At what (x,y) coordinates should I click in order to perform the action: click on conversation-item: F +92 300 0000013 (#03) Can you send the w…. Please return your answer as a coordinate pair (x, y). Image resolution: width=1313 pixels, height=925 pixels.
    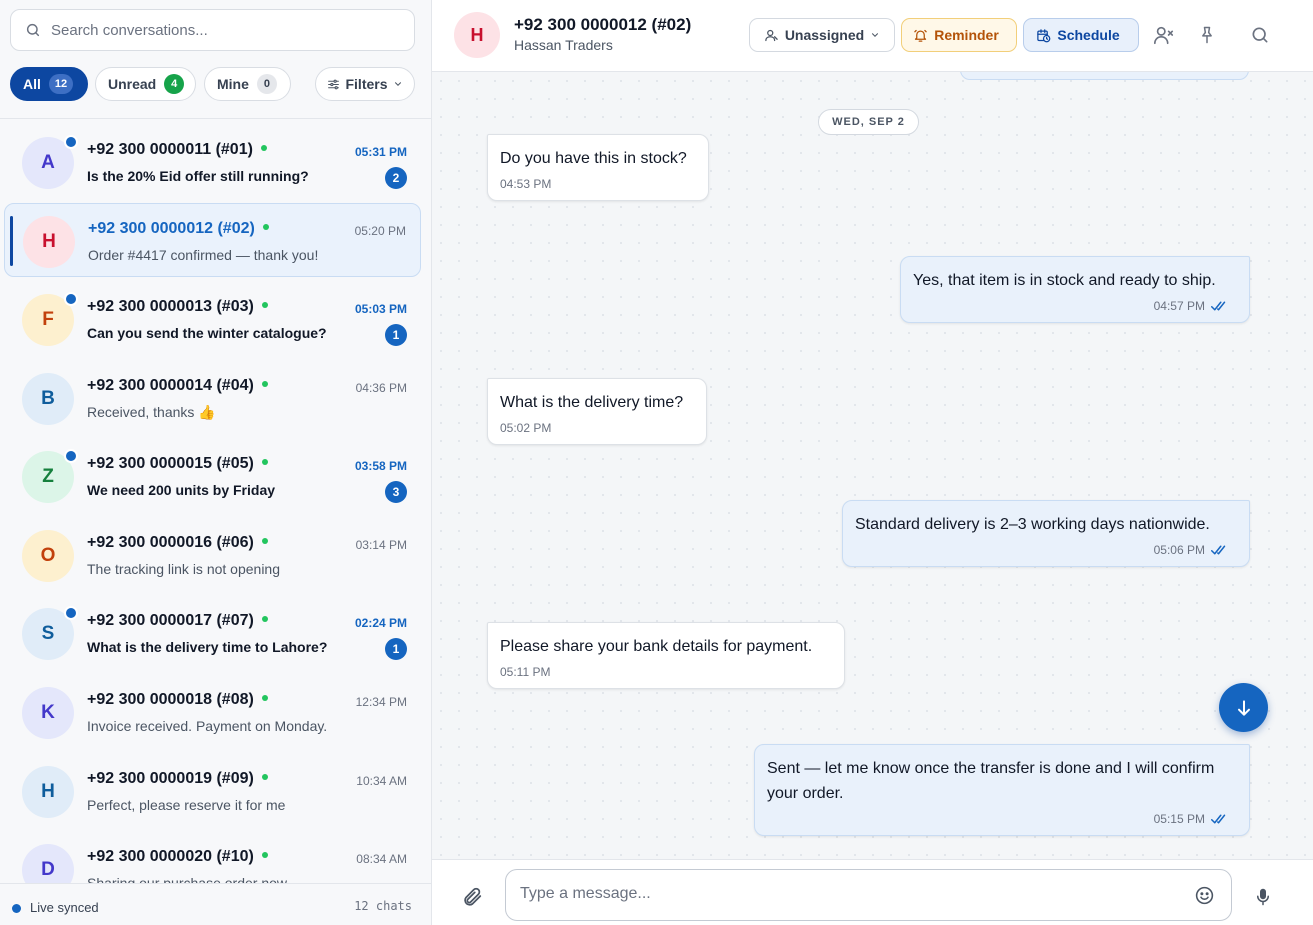
    Looking at the image, I should click on (212, 319).